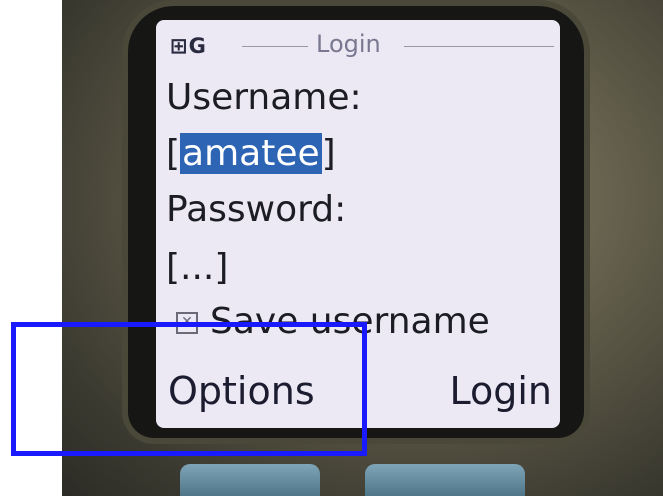  I want to click on left-soft-key, so click(250, 480).